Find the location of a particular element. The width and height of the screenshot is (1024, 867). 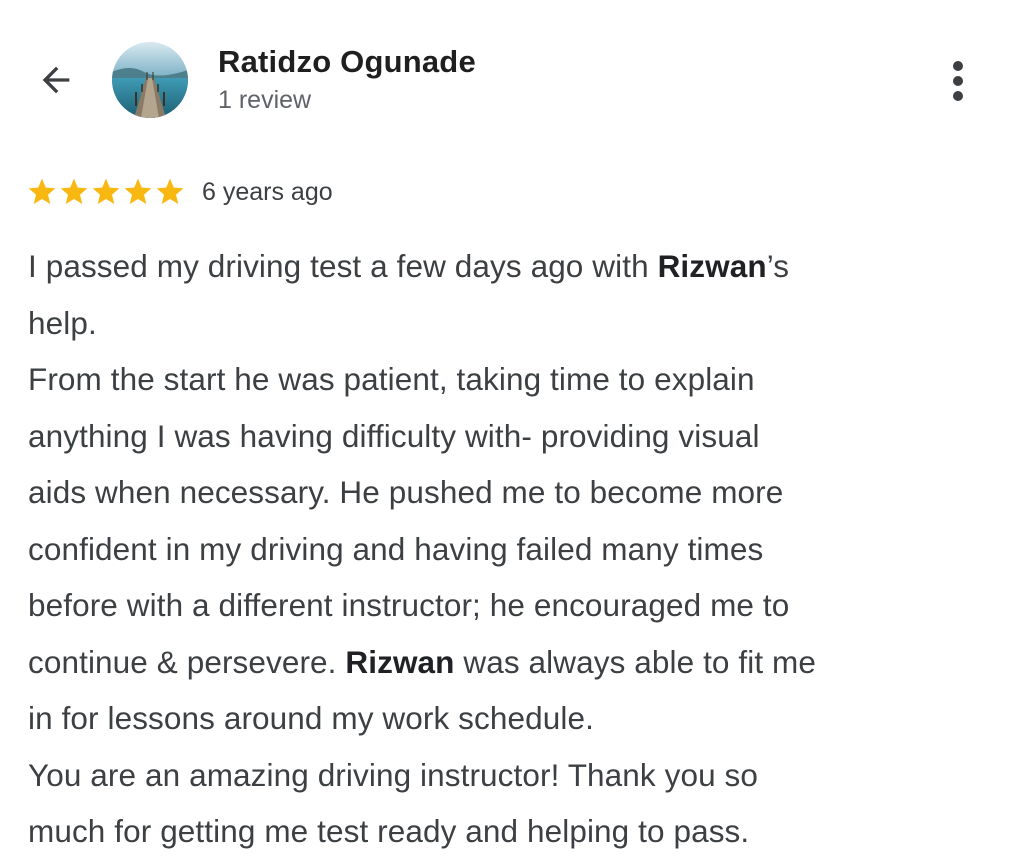

review-text-segment: ’s is located at coordinates (778, 266).